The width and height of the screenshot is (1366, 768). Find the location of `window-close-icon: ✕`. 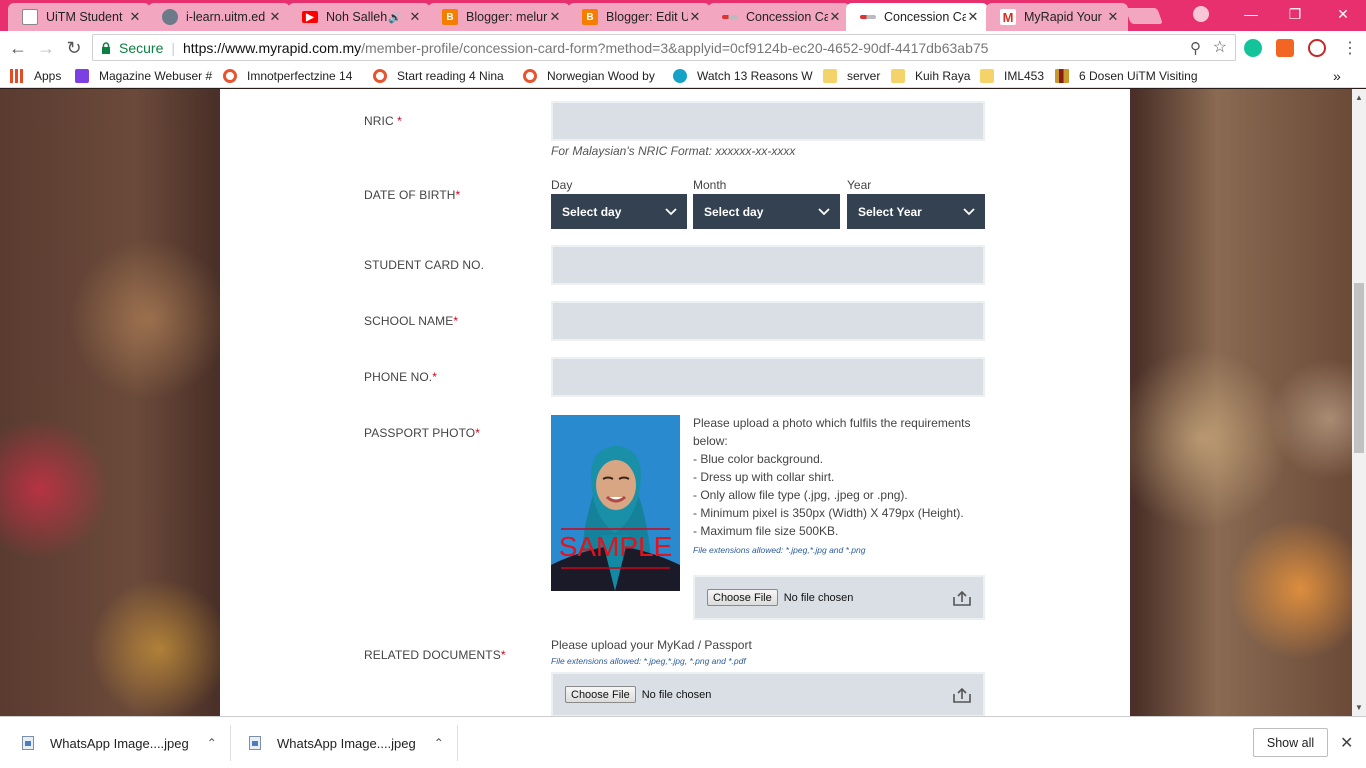

window-close-icon: ✕ is located at coordinates (1343, 14).